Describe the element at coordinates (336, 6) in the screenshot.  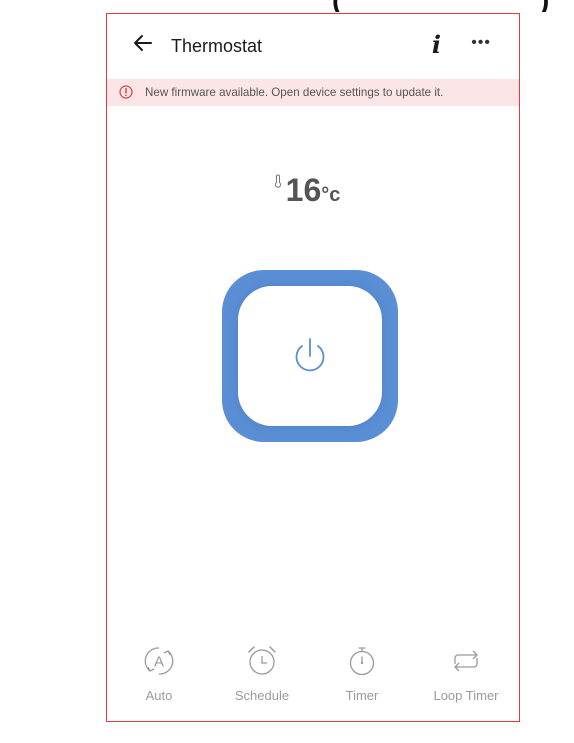
I see `clipped-paren-open: (` at that location.